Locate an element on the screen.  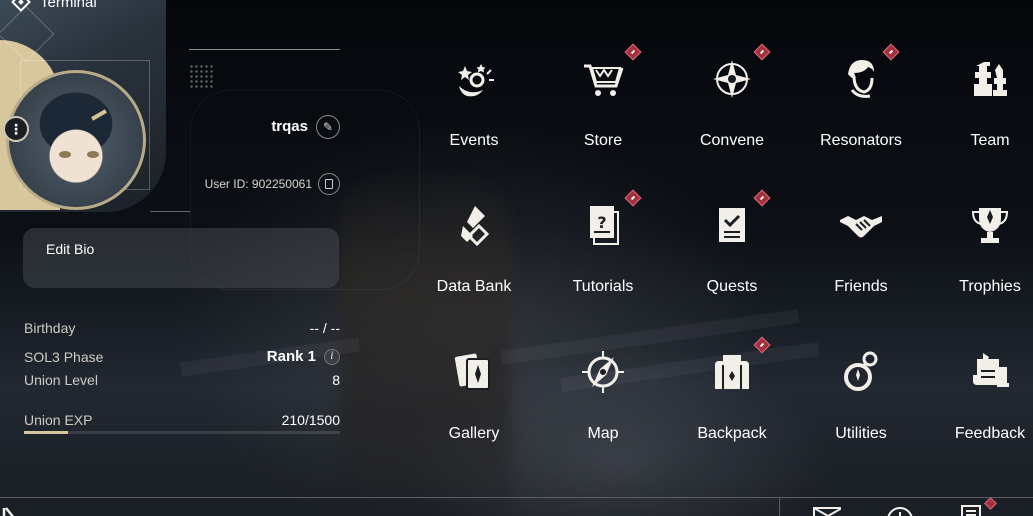
menu-item-convene: Convene is located at coordinates (732, 114).